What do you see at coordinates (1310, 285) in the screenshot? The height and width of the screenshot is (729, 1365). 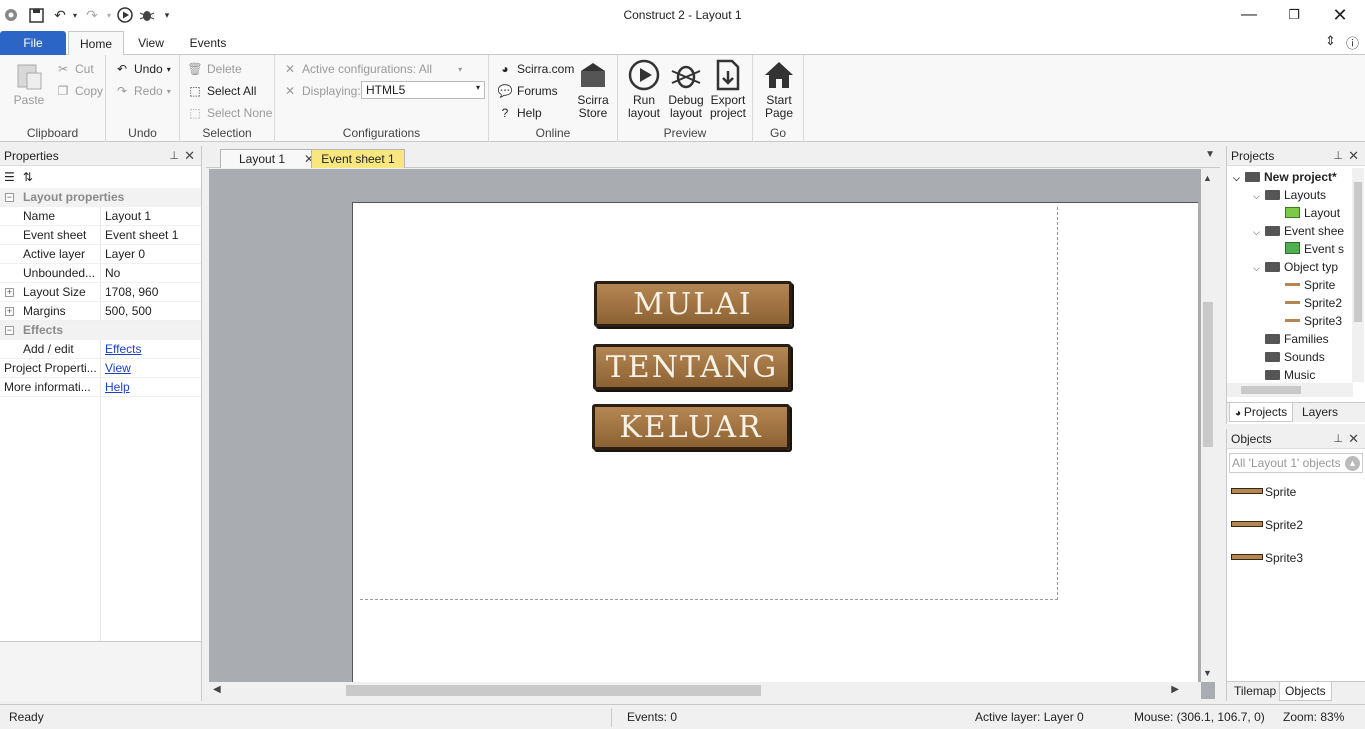 I see `tree-sprite: Sprite` at bounding box center [1310, 285].